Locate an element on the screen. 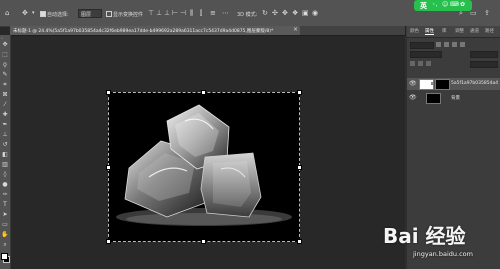 The height and width of the screenshot is (269, 500). transform-handle-bottom-left is located at coordinates (108, 241).